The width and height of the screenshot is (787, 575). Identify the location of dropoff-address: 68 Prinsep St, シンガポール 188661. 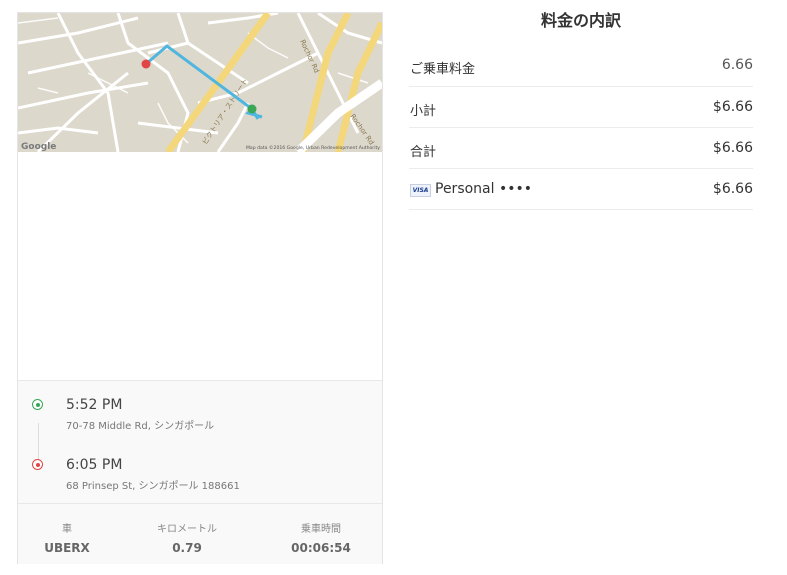
(153, 486).